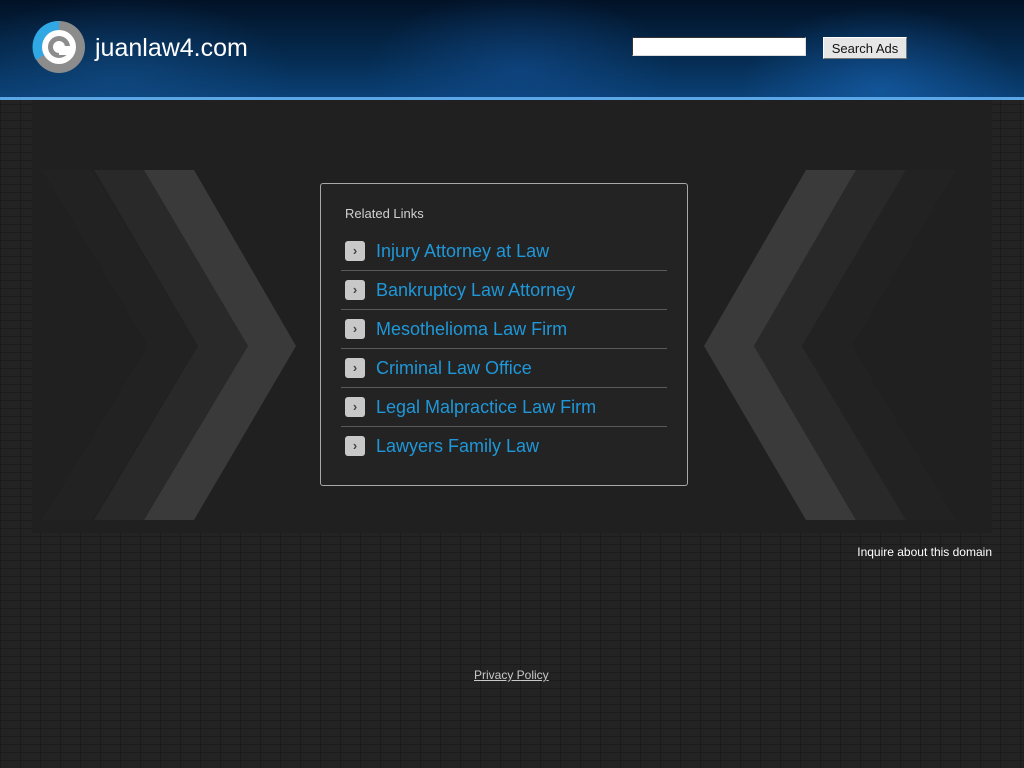 The height and width of the screenshot is (768, 1024). What do you see at coordinates (462, 251) in the screenshot?
I see `related-link: Injury Attorney at Law` at bounding box center [462, 251].